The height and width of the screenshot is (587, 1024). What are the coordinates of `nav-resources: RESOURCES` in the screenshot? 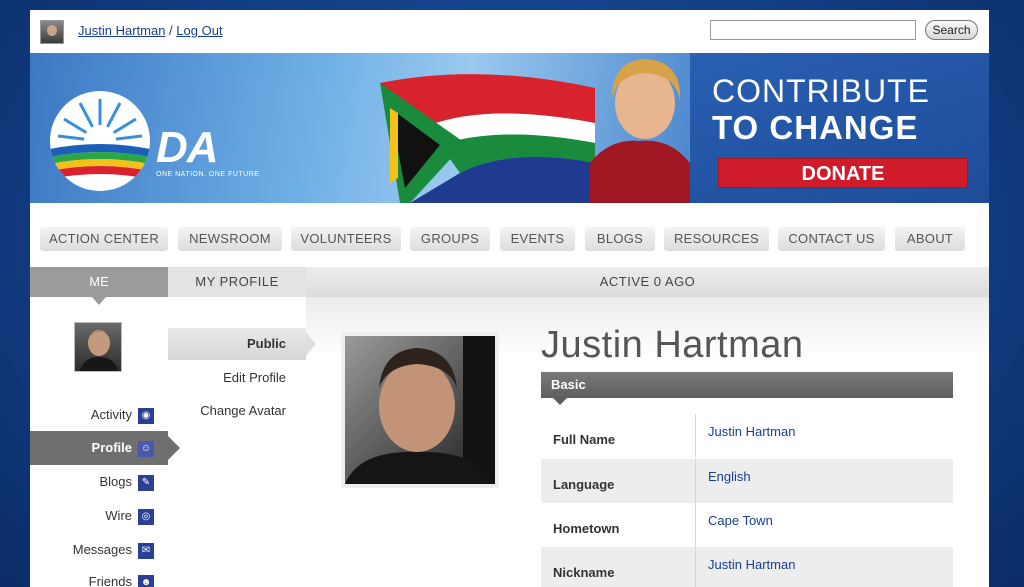 It's located at (716, 239).